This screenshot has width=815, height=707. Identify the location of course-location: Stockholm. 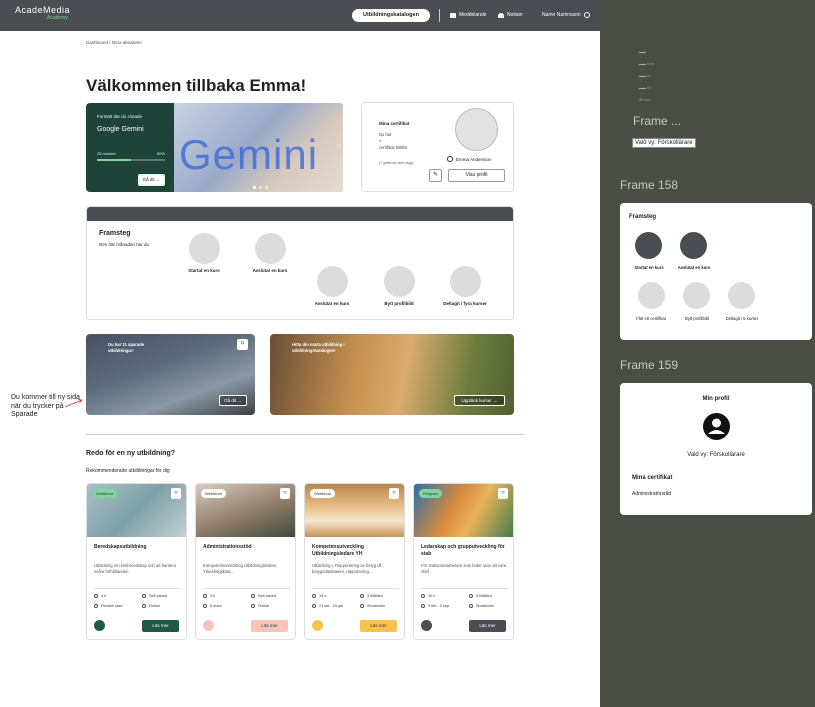
(372, 606).